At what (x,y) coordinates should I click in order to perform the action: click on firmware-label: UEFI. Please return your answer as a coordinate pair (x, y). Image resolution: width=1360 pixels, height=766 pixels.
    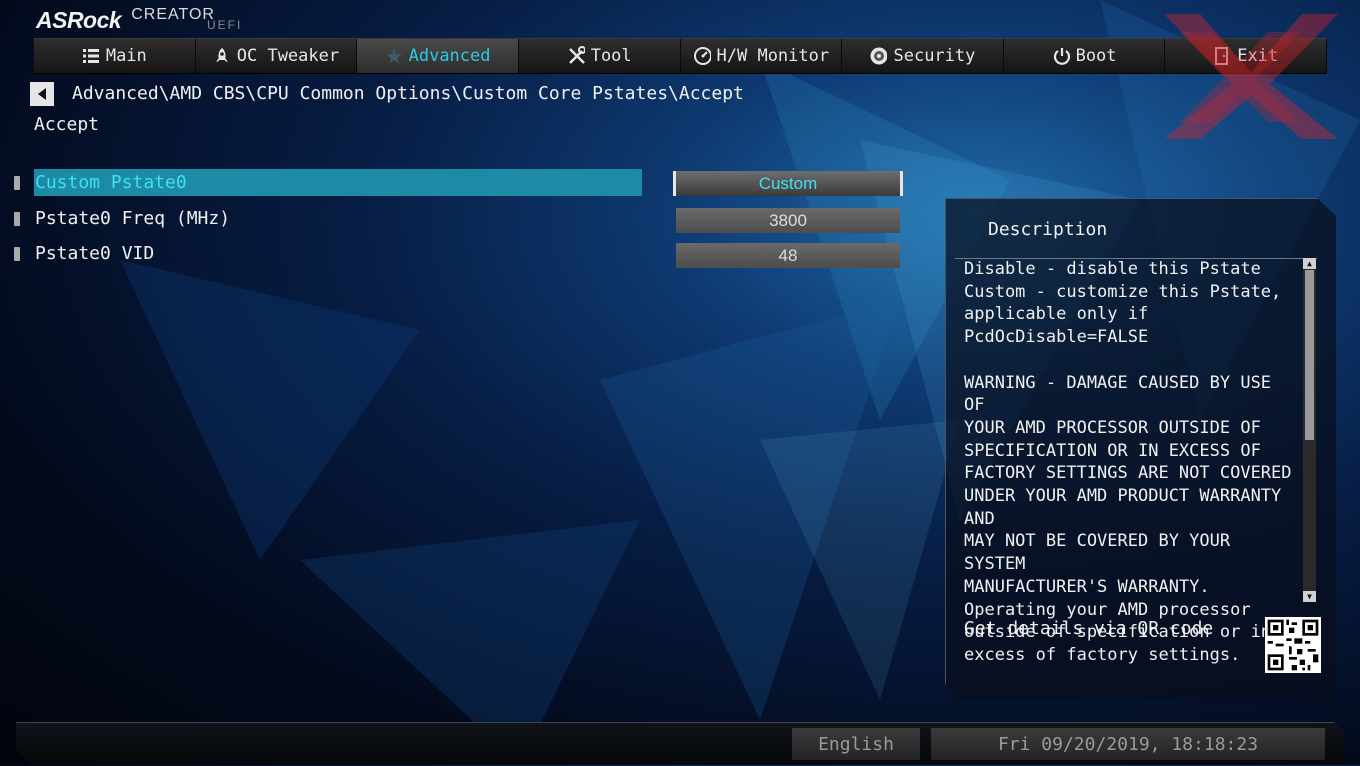
    Looking at the image, I should click on (225, 25).